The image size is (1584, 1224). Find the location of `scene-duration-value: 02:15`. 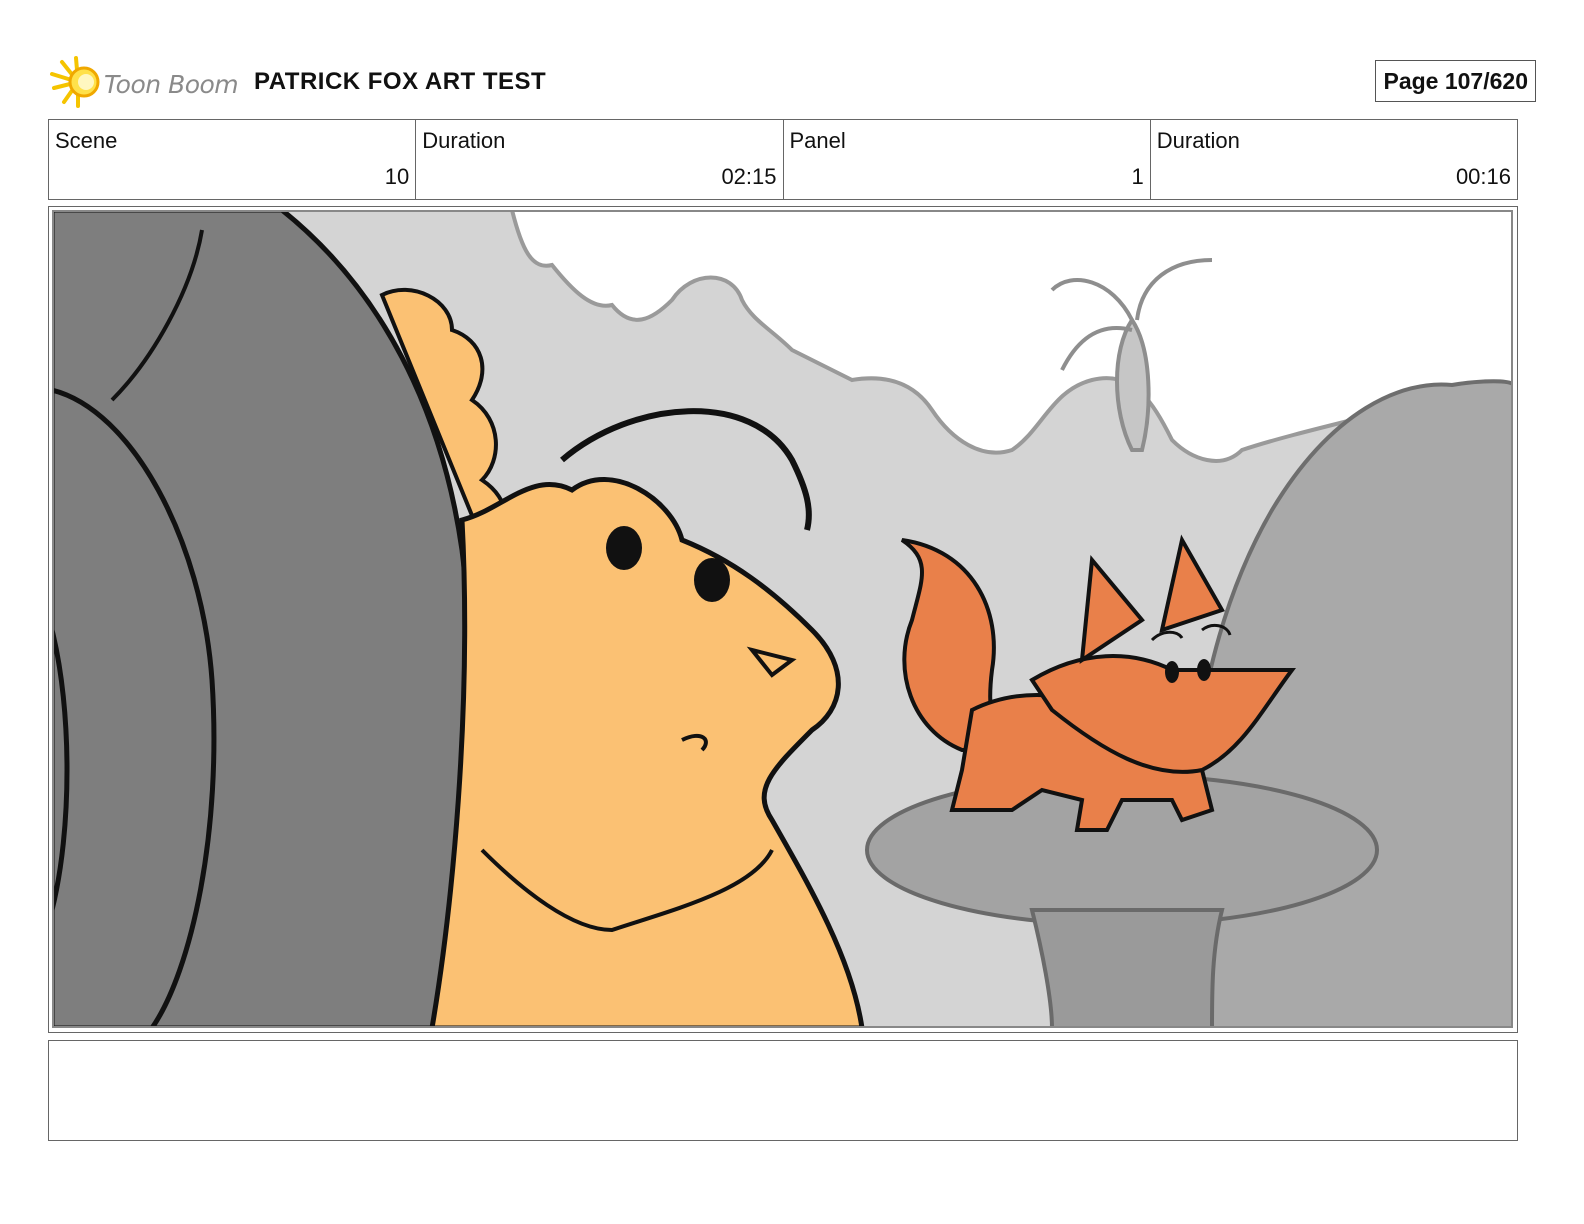

scene-duration-value: 02:15 is located at coordinates (749, 176).